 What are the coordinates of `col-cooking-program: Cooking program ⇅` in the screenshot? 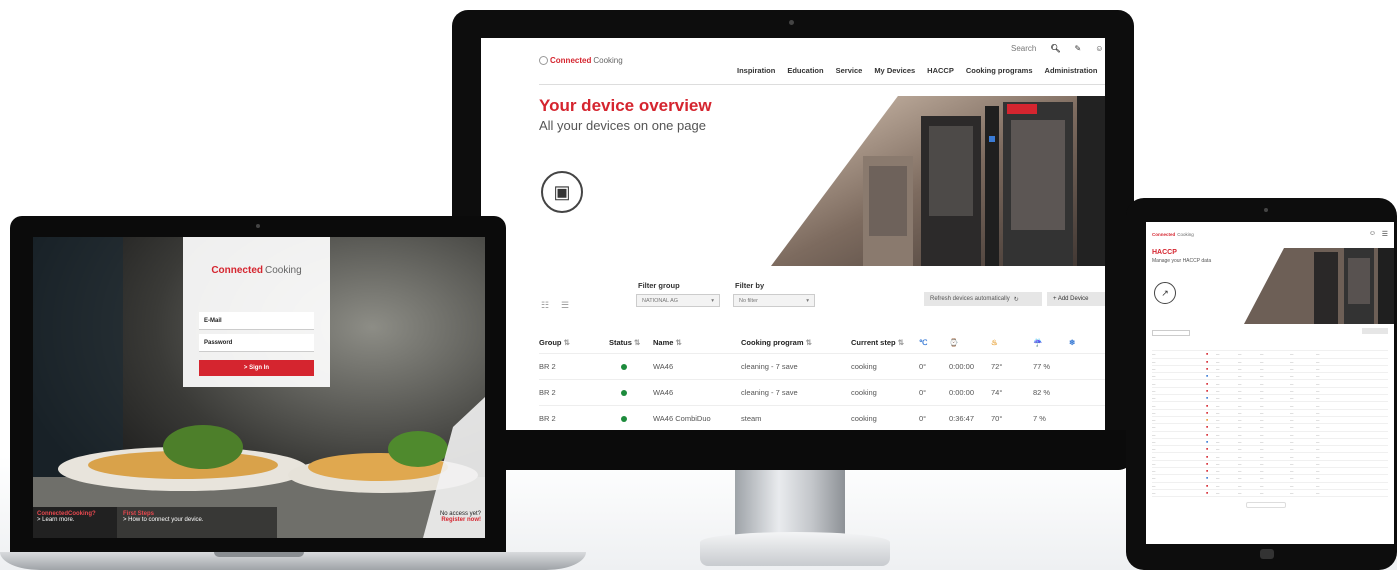 It's located at (796, 342).